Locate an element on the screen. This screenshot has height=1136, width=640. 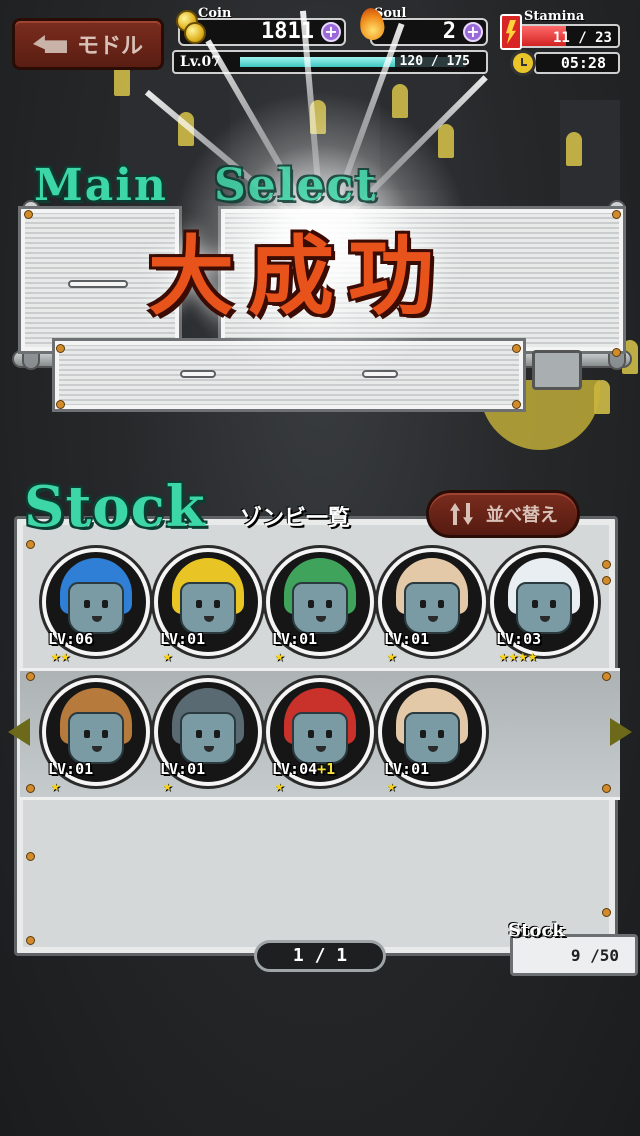
great-success-text: 大成功 is located at coordinates (298, 277).